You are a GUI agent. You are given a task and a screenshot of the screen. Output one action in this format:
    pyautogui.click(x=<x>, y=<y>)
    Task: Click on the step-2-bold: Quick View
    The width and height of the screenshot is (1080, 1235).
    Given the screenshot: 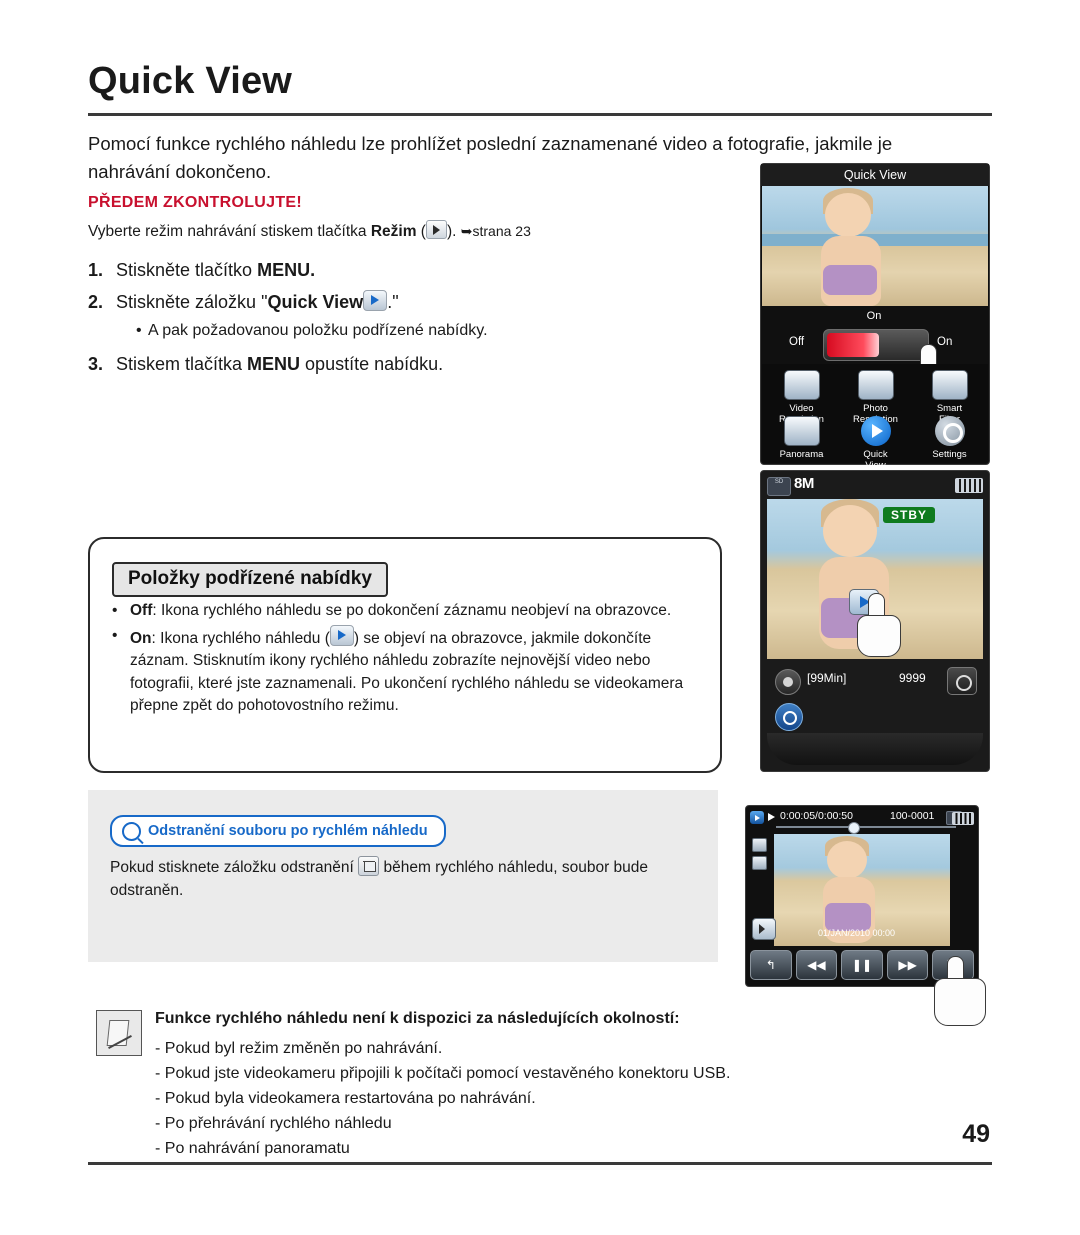 What is the action you would take?
    pyautogui.click(x=315, y=302)
    